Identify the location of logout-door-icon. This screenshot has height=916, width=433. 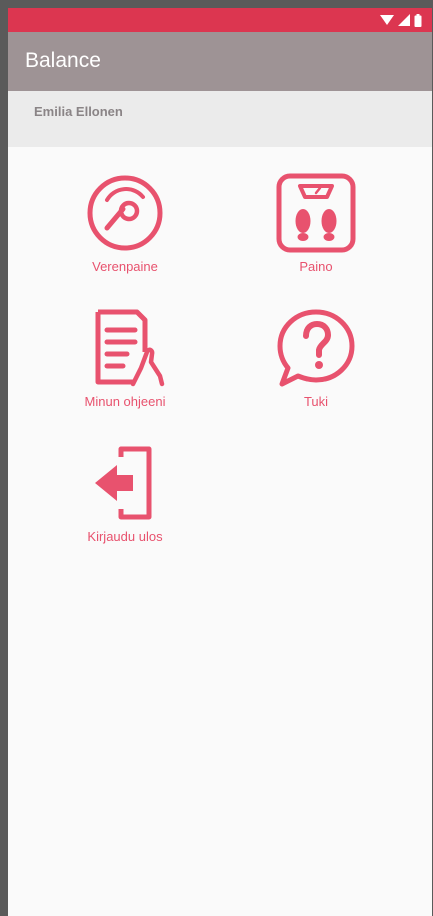
(123, 483).